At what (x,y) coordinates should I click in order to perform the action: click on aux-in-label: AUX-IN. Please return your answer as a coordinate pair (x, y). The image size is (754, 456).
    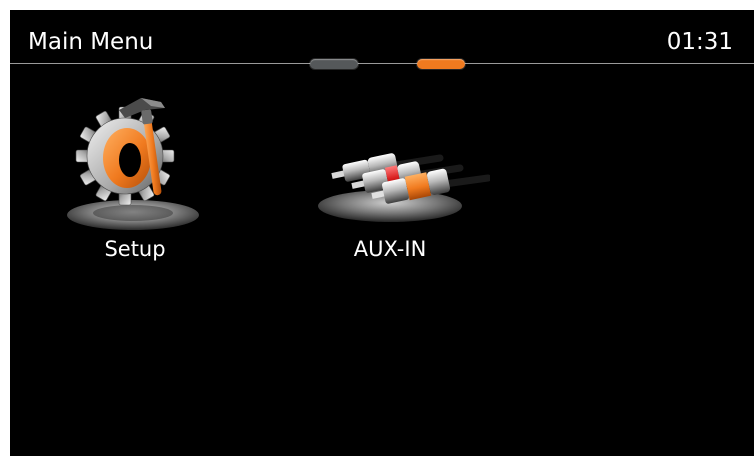
    Looking at the image, I should click on (390, 249).